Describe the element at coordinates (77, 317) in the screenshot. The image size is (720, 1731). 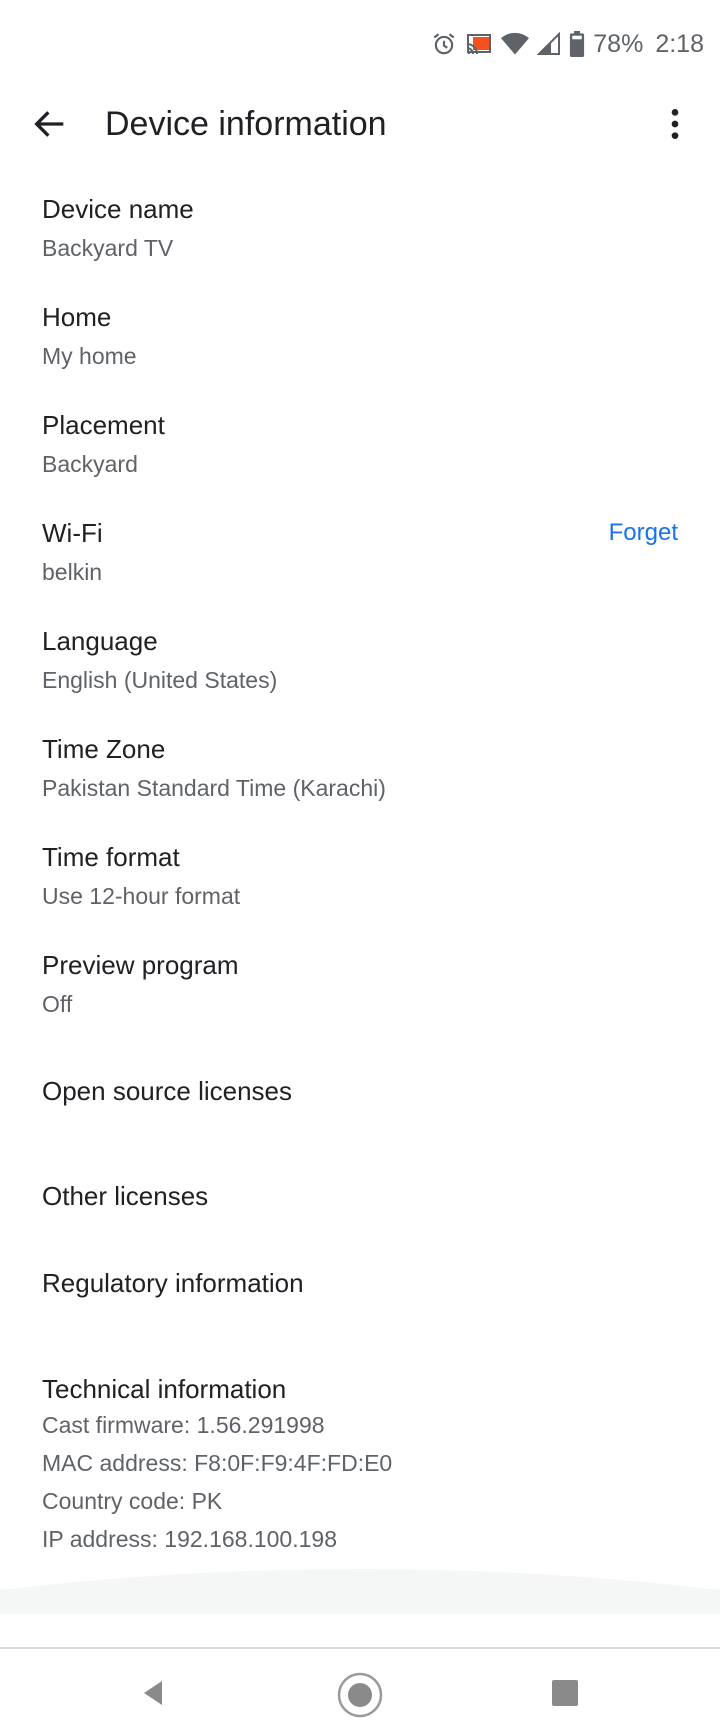
I see `setting-title: Home` at that location.